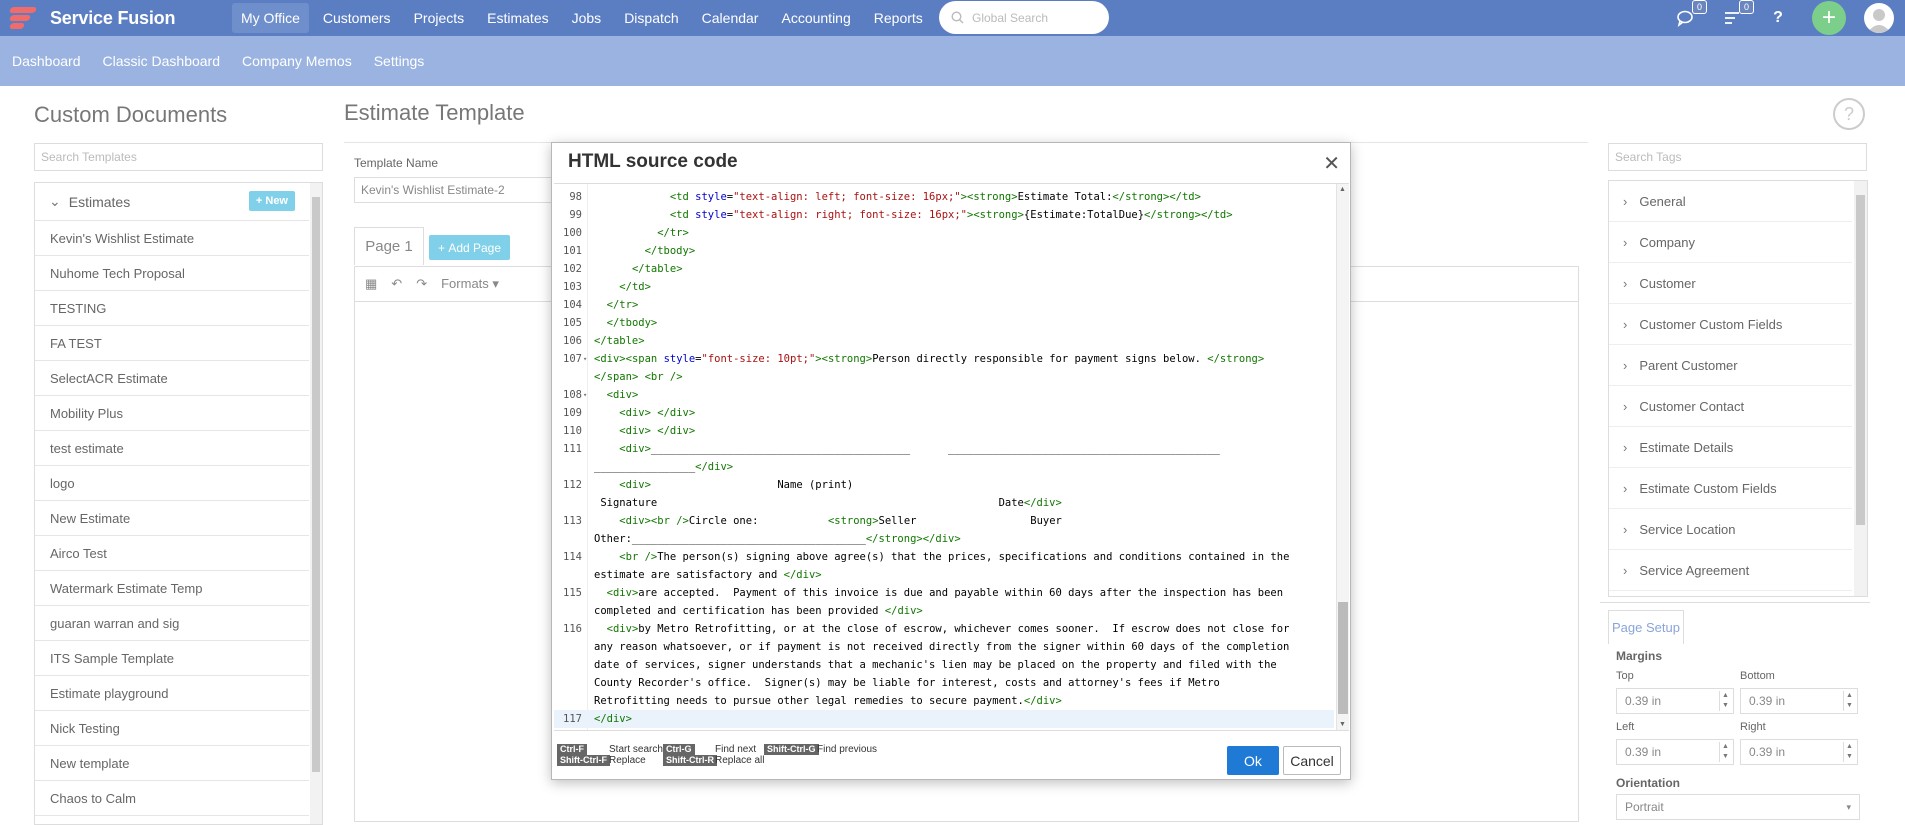  I want to click on chat-button: 0, so click(1690, 15).